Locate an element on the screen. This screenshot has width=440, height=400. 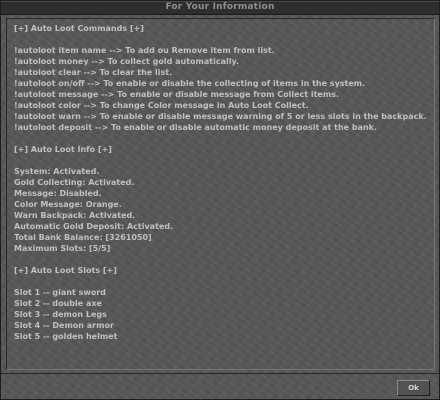
dialog-title: For Your Information is located at coordinates (220, 7).